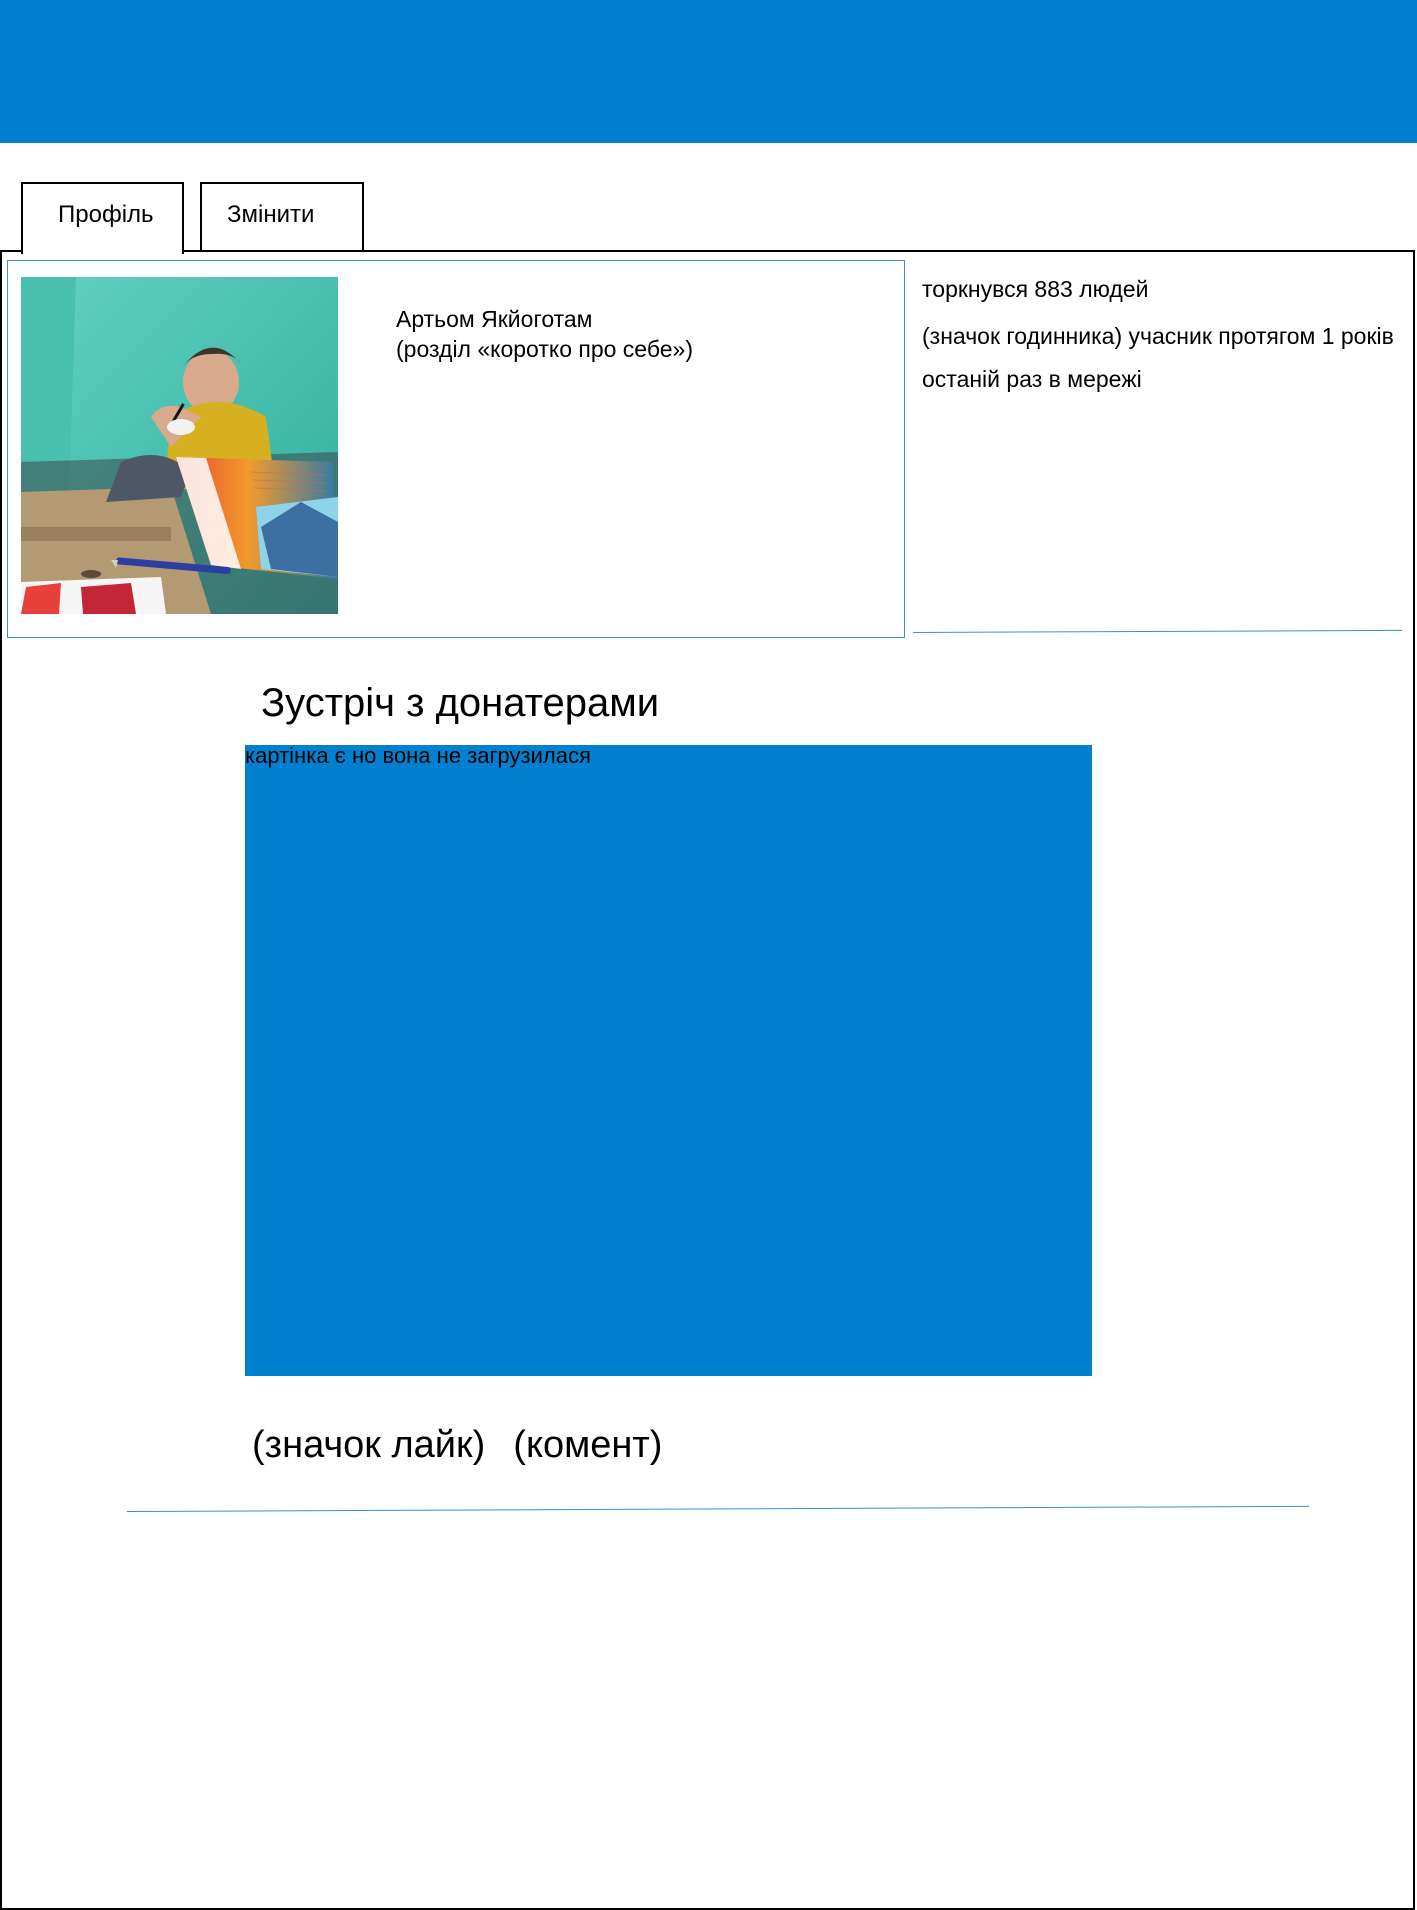 This screenshot has height=1910, width=1417. I want to click on post-title: Зустріч з донатерами, so click(460, 703).